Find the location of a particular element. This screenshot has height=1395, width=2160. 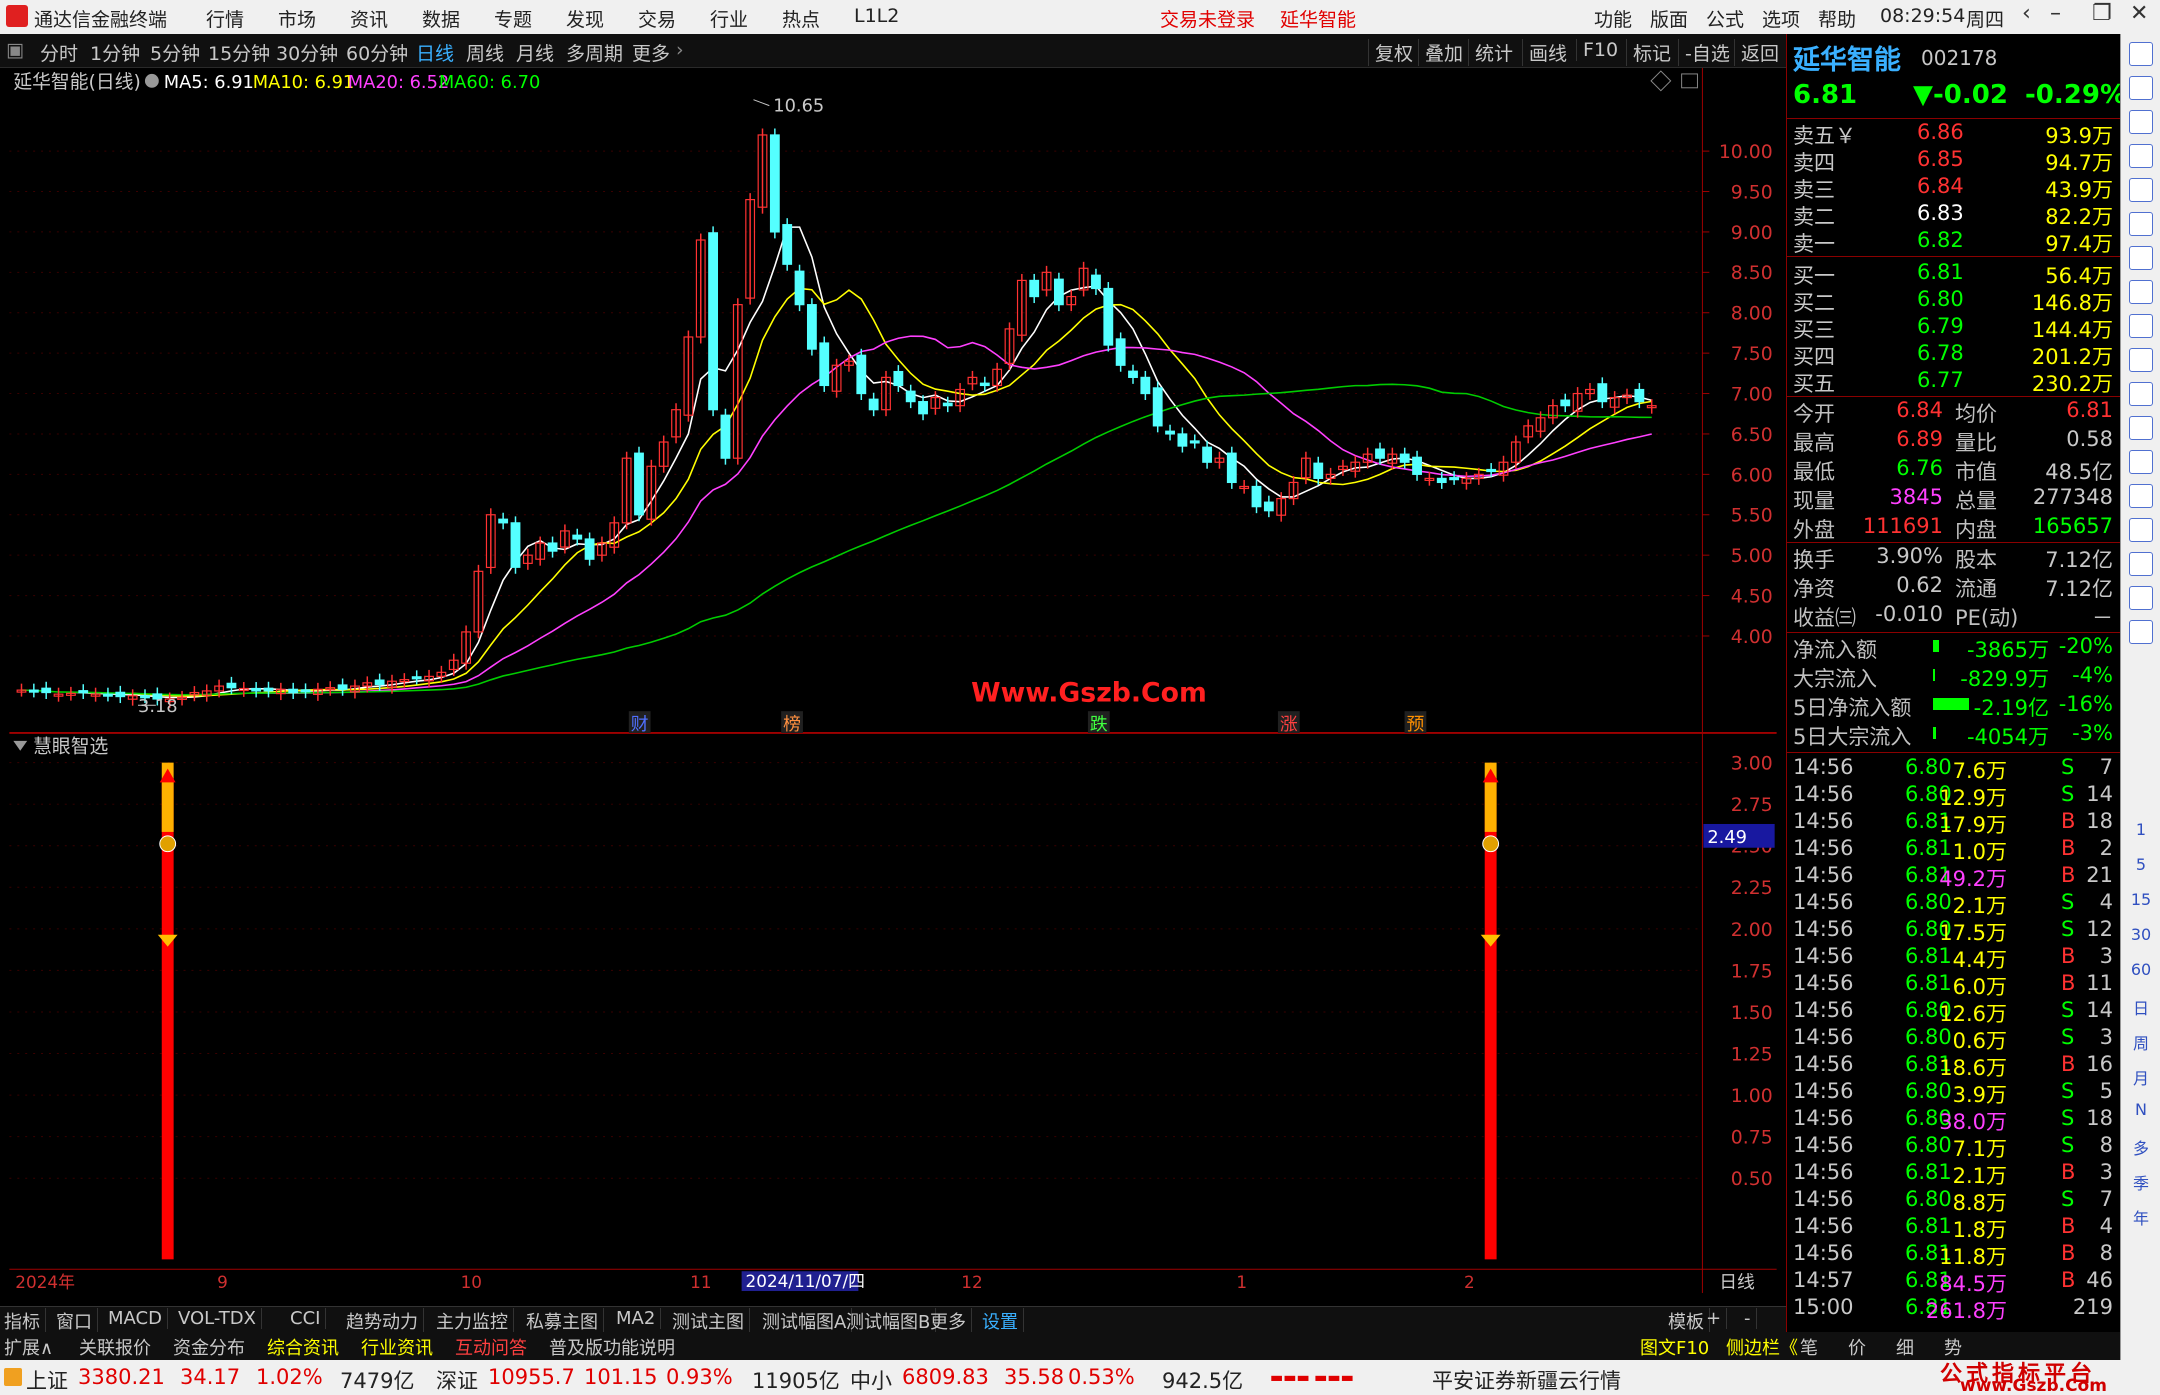

period-15min: 15分钟 is located at coordinates (239, 52).